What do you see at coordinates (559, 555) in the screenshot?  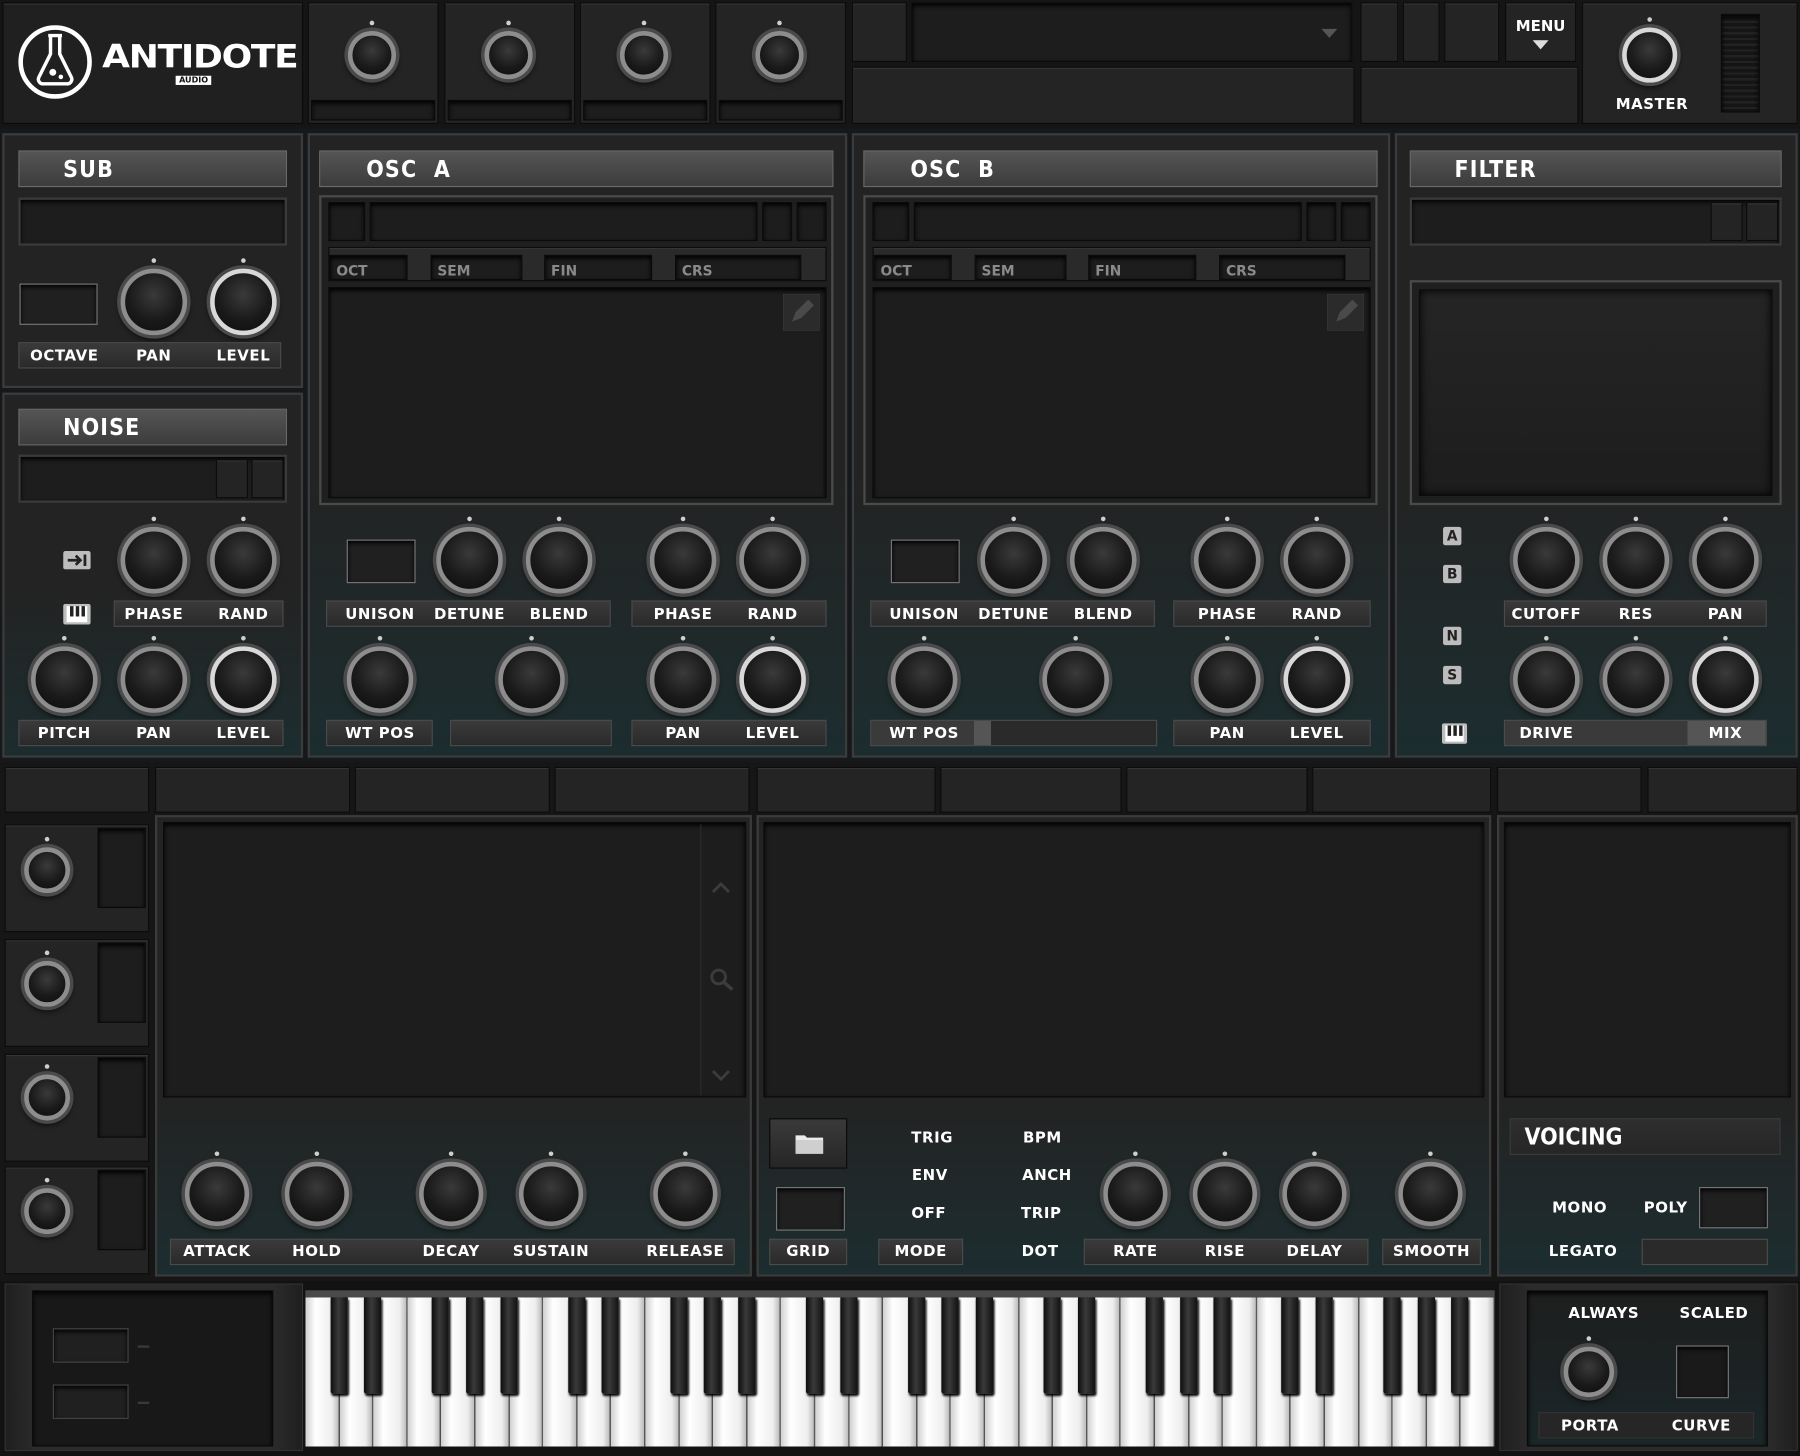 I see `osc-a-blend-knob` at bounding box center [559, 555].